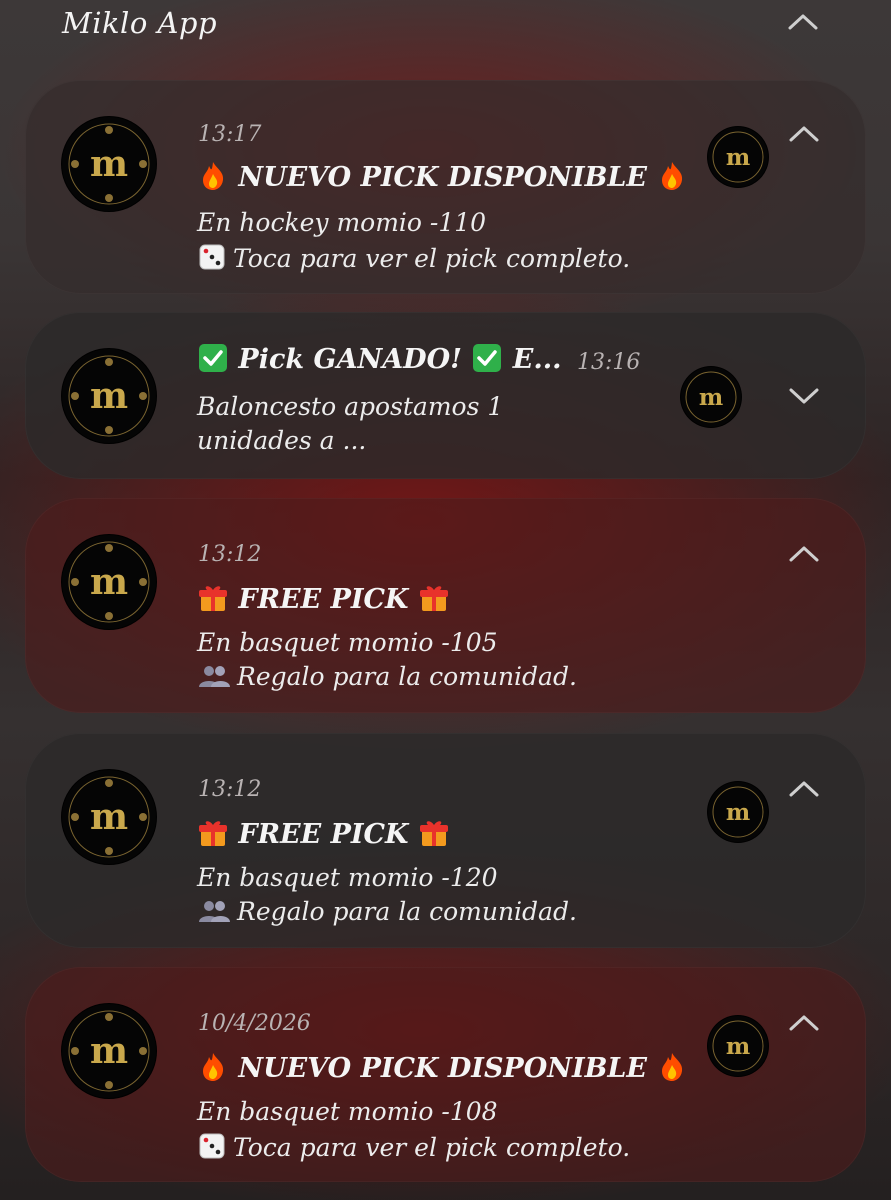 The width and height of the screenshot is (891, 1200). I want to click on notification-body-line-1: En basquet momio -108, so click(347, 1111).